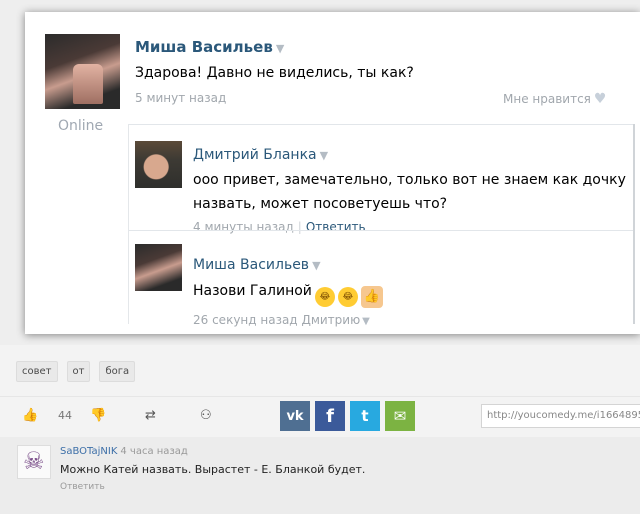 This screenshot has height=514, width=640. What do you see at coordinates (206, 415) in the screenshot?
I see `users-icon: ⚇` at bounding box center [206, 415].